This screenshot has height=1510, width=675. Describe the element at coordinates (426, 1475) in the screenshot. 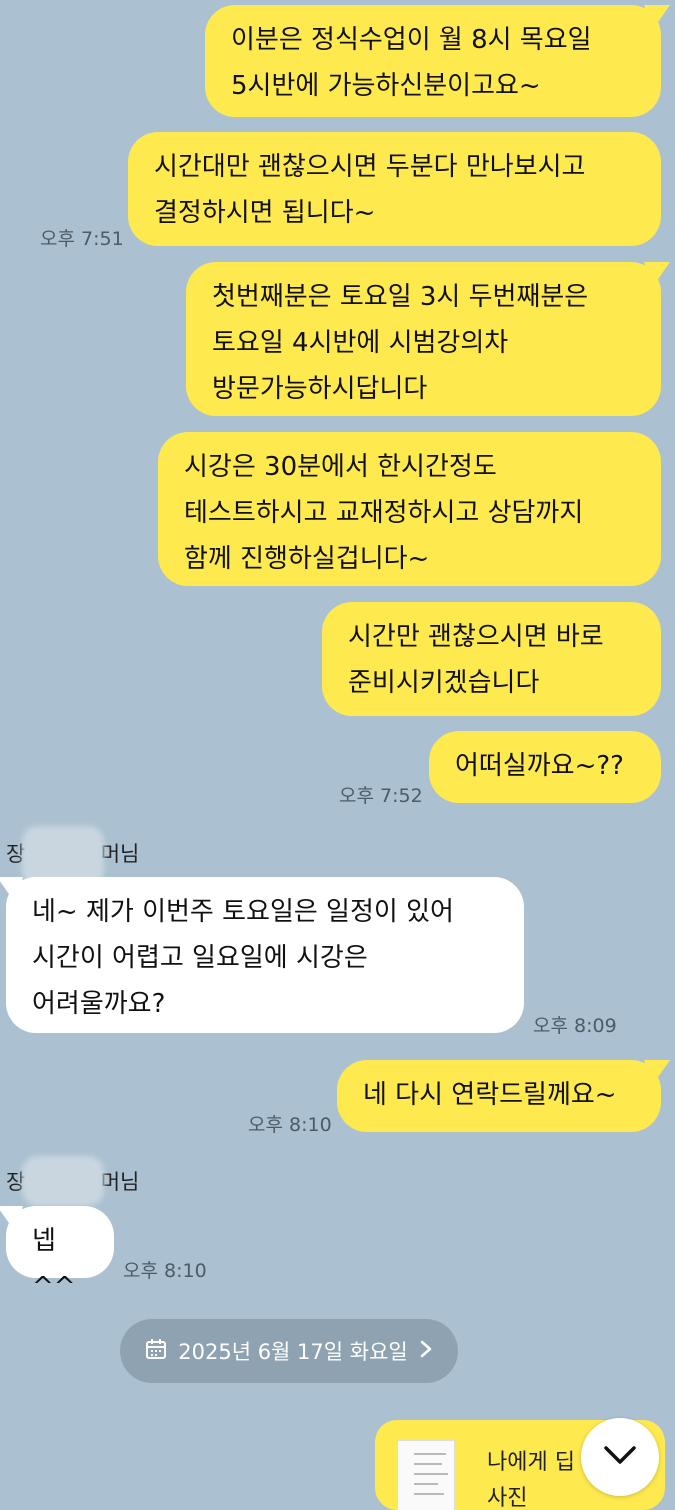

I see `photo-thumbnail` at that location.